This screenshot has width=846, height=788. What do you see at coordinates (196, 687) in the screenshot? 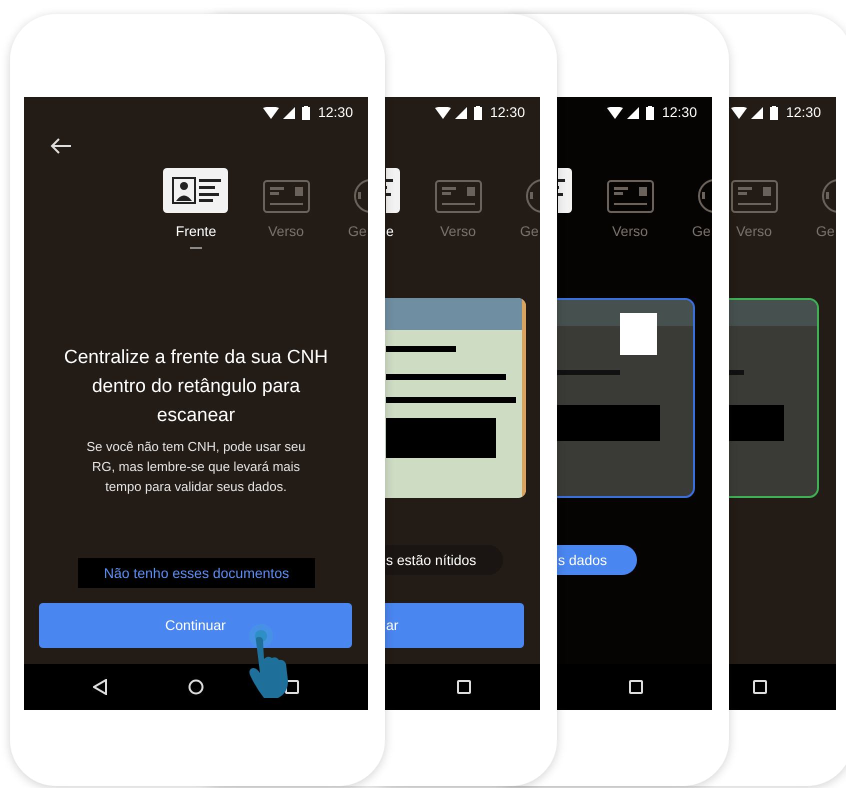
I see `home-nav-icon` at bounding box center [196, 687].